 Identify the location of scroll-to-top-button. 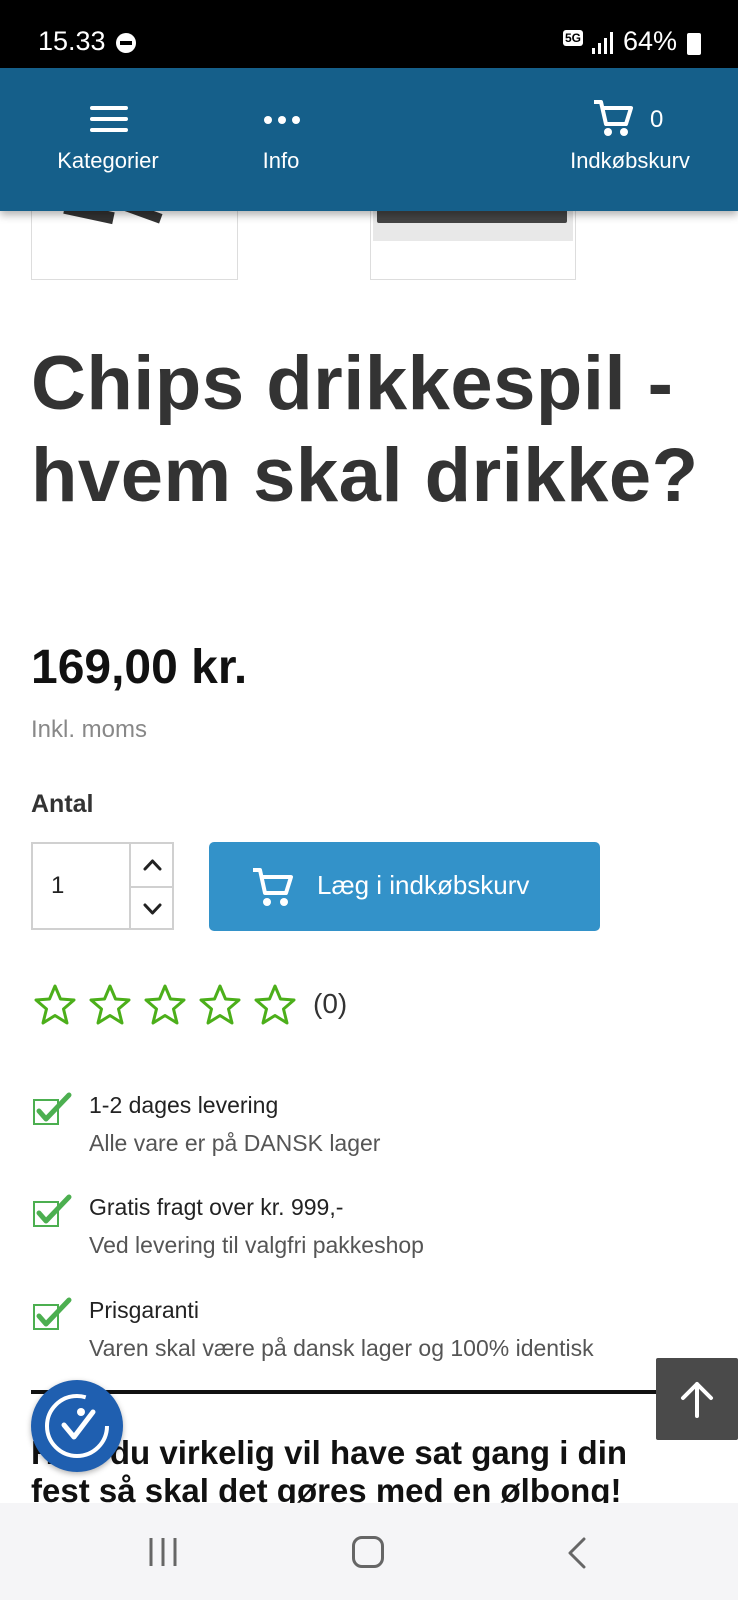
(697, 1399).